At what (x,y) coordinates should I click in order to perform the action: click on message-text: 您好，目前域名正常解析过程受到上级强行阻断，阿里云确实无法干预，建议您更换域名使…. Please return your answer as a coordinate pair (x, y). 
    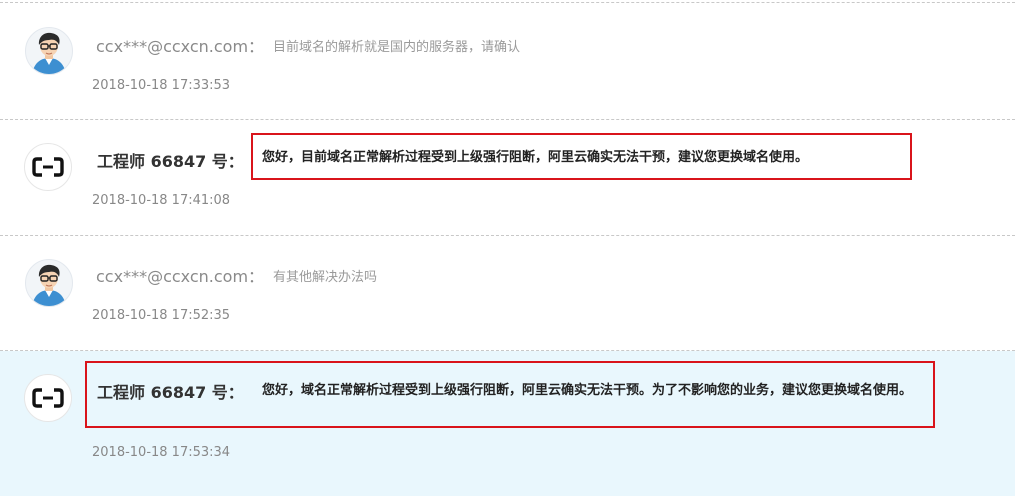
    Looking at the image, I should click on (535, 157).